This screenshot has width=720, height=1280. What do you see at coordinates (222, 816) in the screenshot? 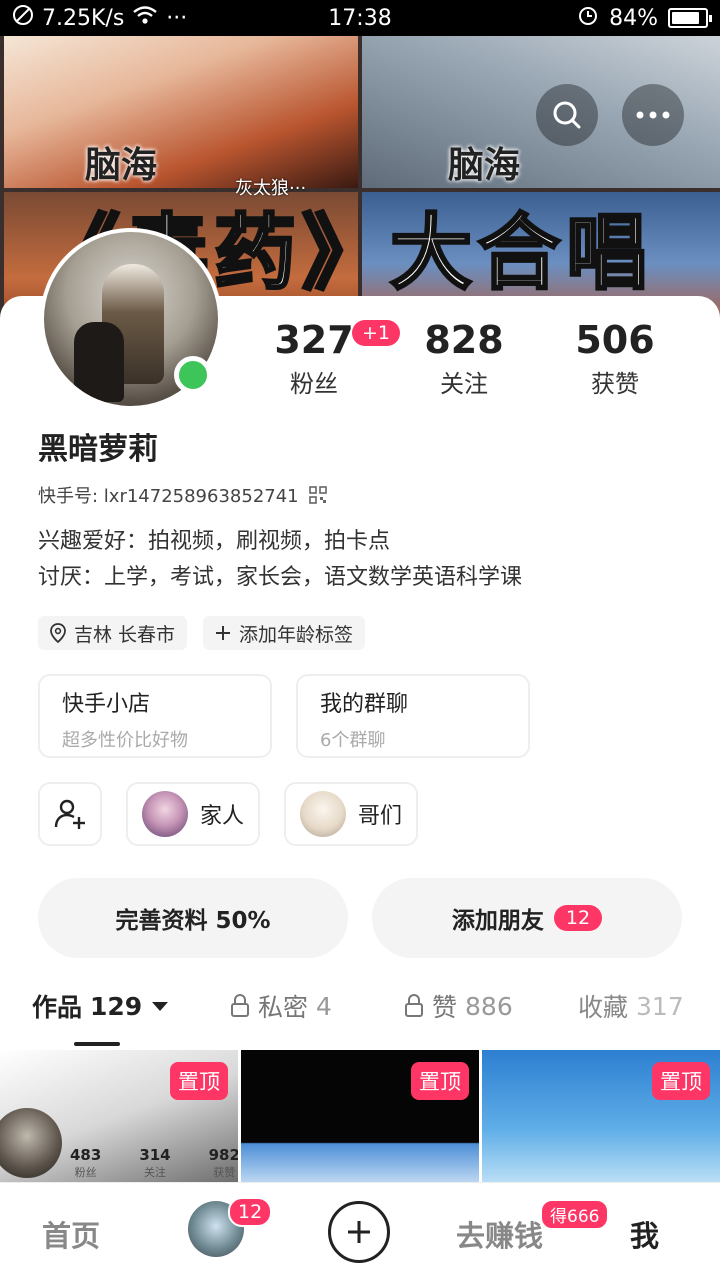
I see `family-label: 家人` at bounding box center [222, 816].